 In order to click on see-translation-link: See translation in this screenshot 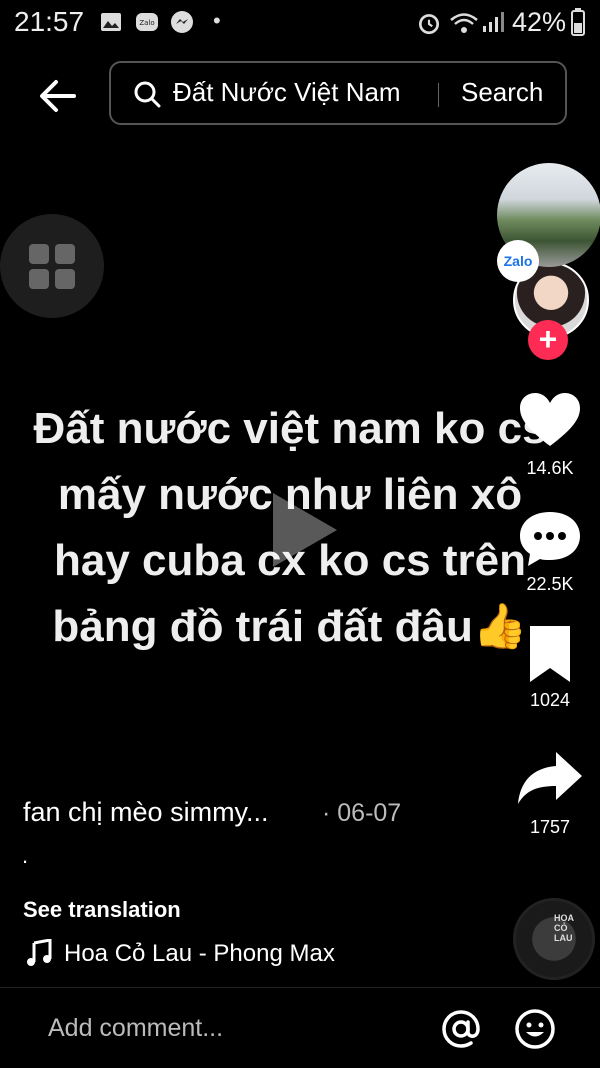, I will do `click(102, 910)`.